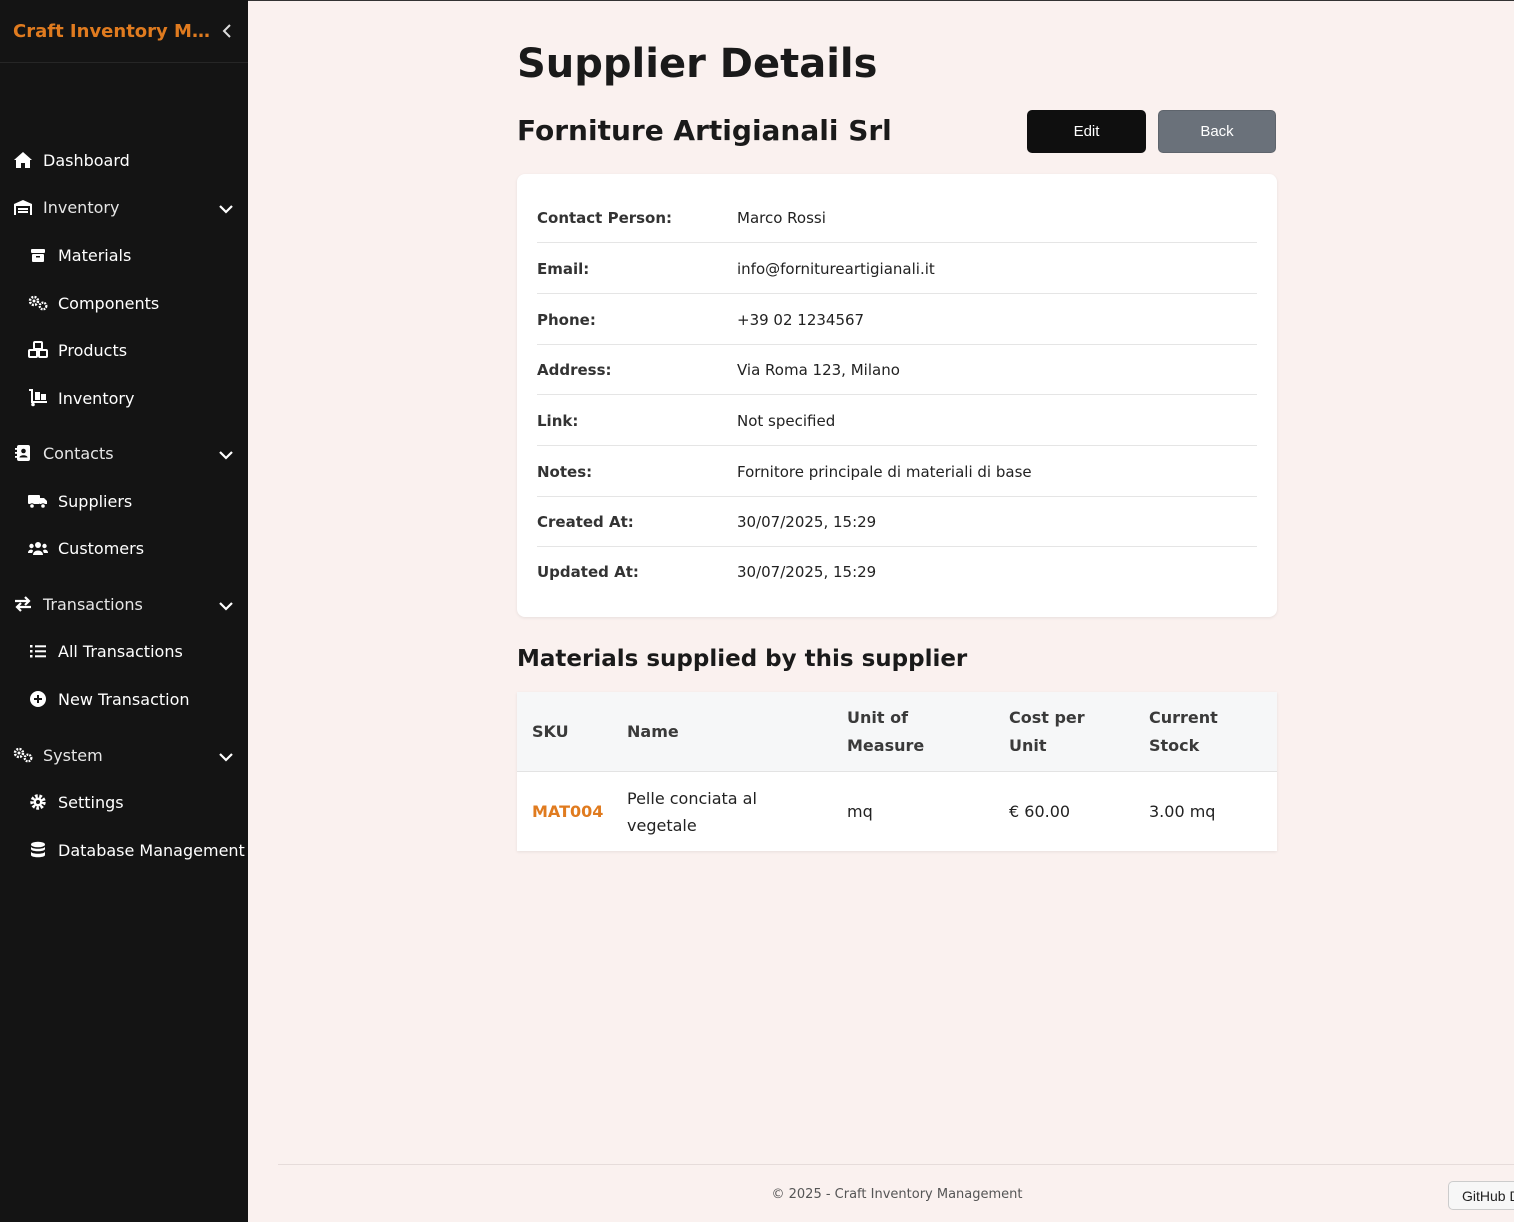 Image resolution: width=1514 pixels, height=1222 pixels. Describe the element at coordinates (1481, 1195) in the screenshot. I see `github-button: GitHub D` at that location.